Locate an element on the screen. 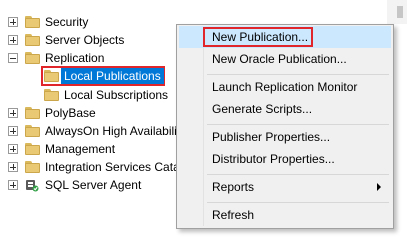 This screenshot has height=241, width=407. tree-item-label: Local Subscriptions is located at coordinates (116, 95).